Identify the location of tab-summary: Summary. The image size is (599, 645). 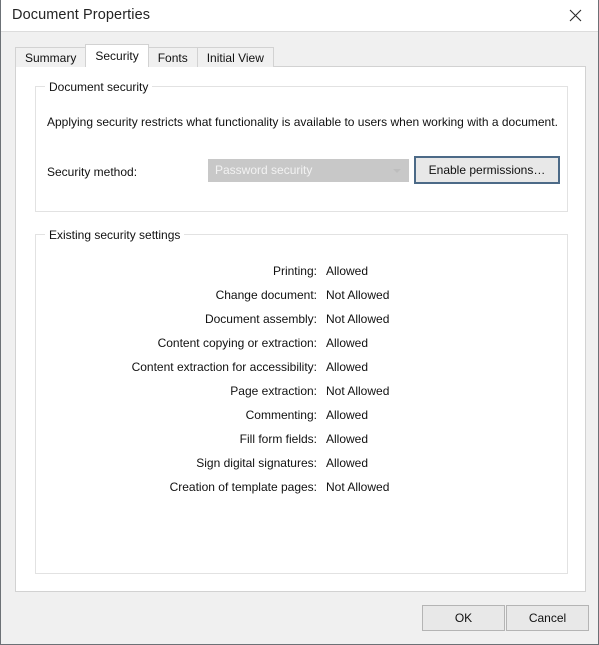
(51, 57).